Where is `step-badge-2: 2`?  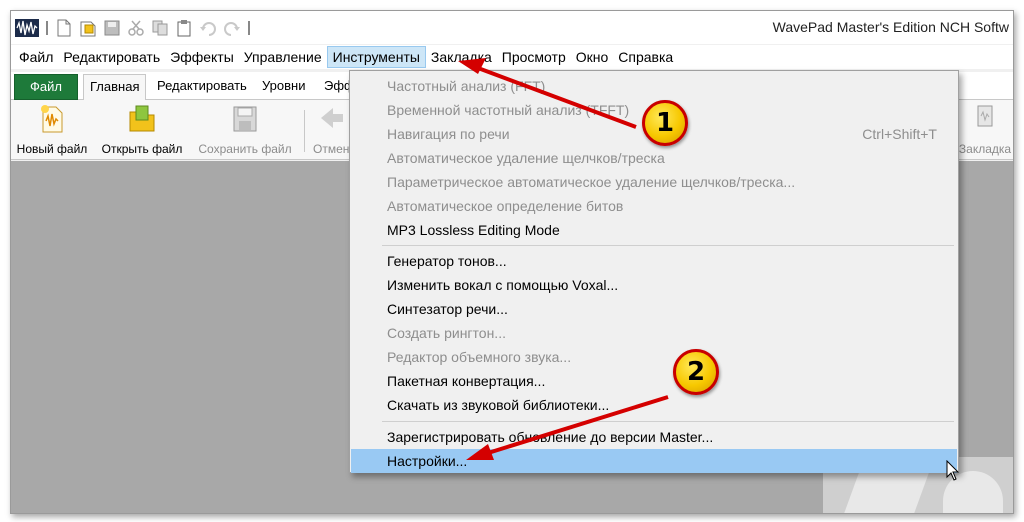
step-badge-2: 2 is located at coordinates (696, 372).